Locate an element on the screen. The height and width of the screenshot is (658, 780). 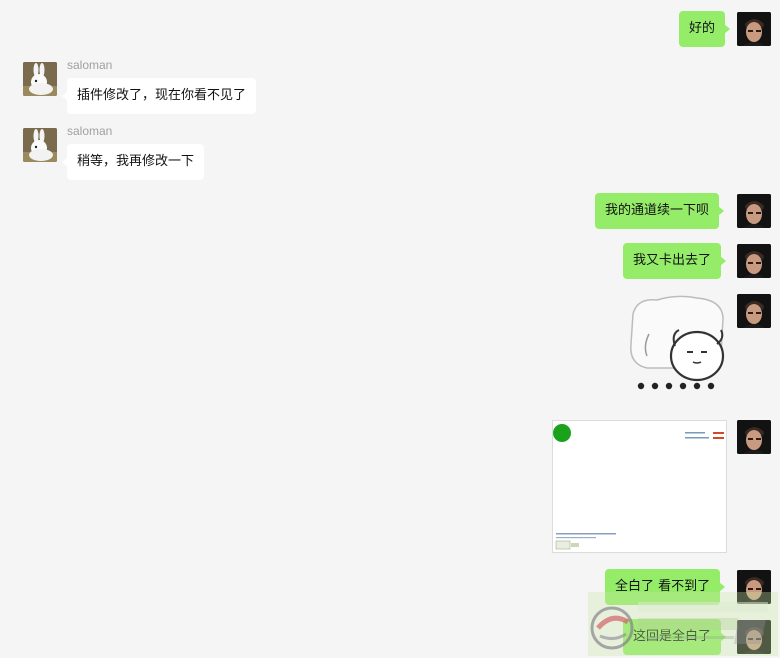
watermark-logo-icon is located at coordinates (683, 624).